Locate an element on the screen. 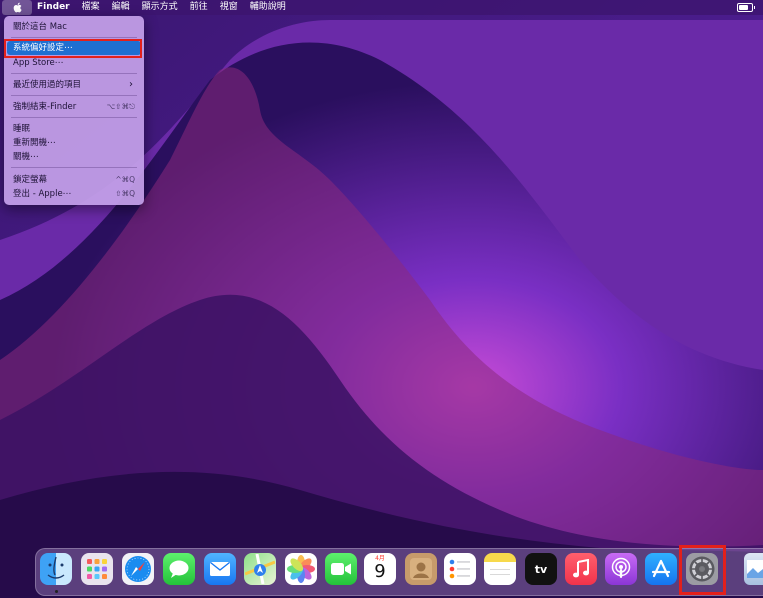  menu-item-app-store: App Store⋯ is located at coordinates (74, 63).